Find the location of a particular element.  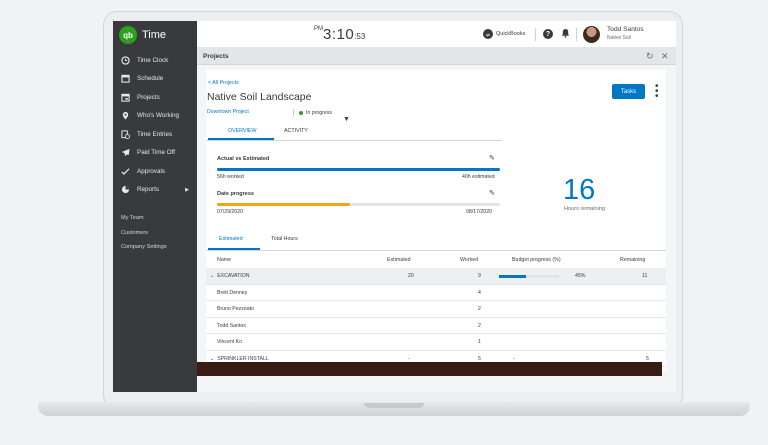

sidebar-item-label: Who's Working is located at coordinates (158, 116).